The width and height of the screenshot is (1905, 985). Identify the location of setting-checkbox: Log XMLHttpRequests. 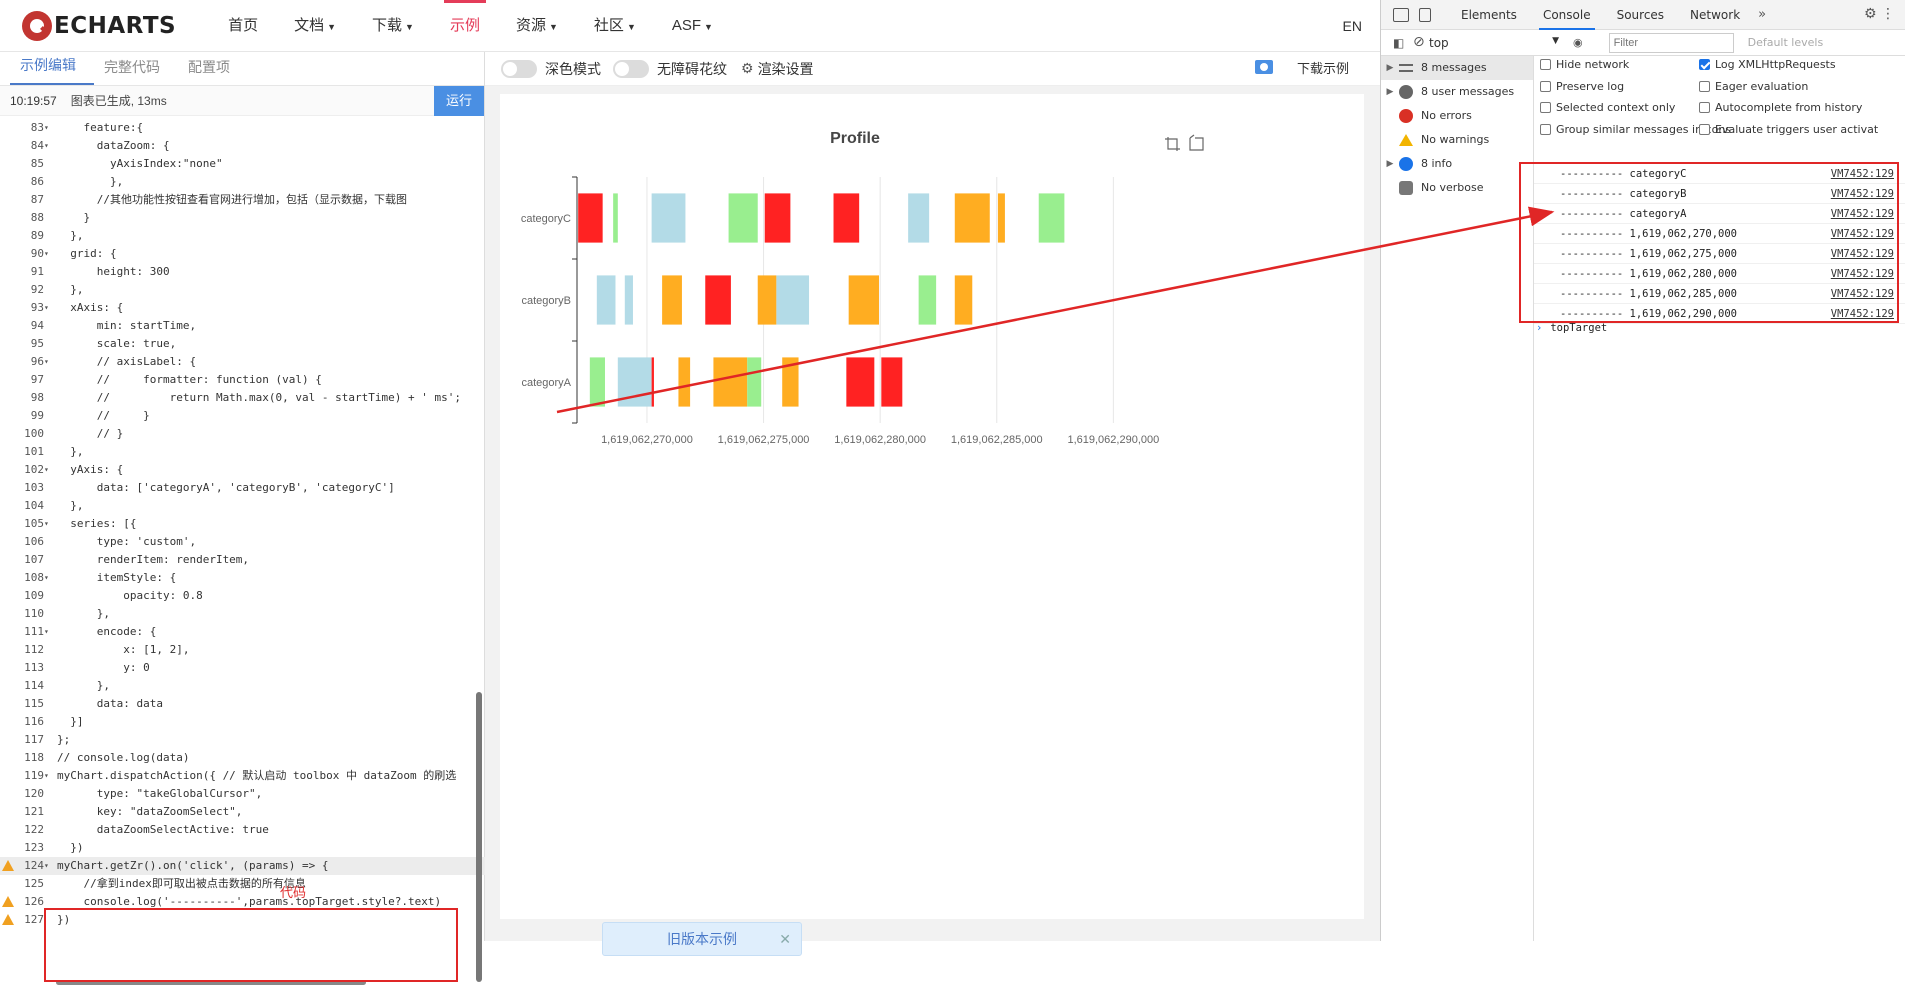
(1767, 64).